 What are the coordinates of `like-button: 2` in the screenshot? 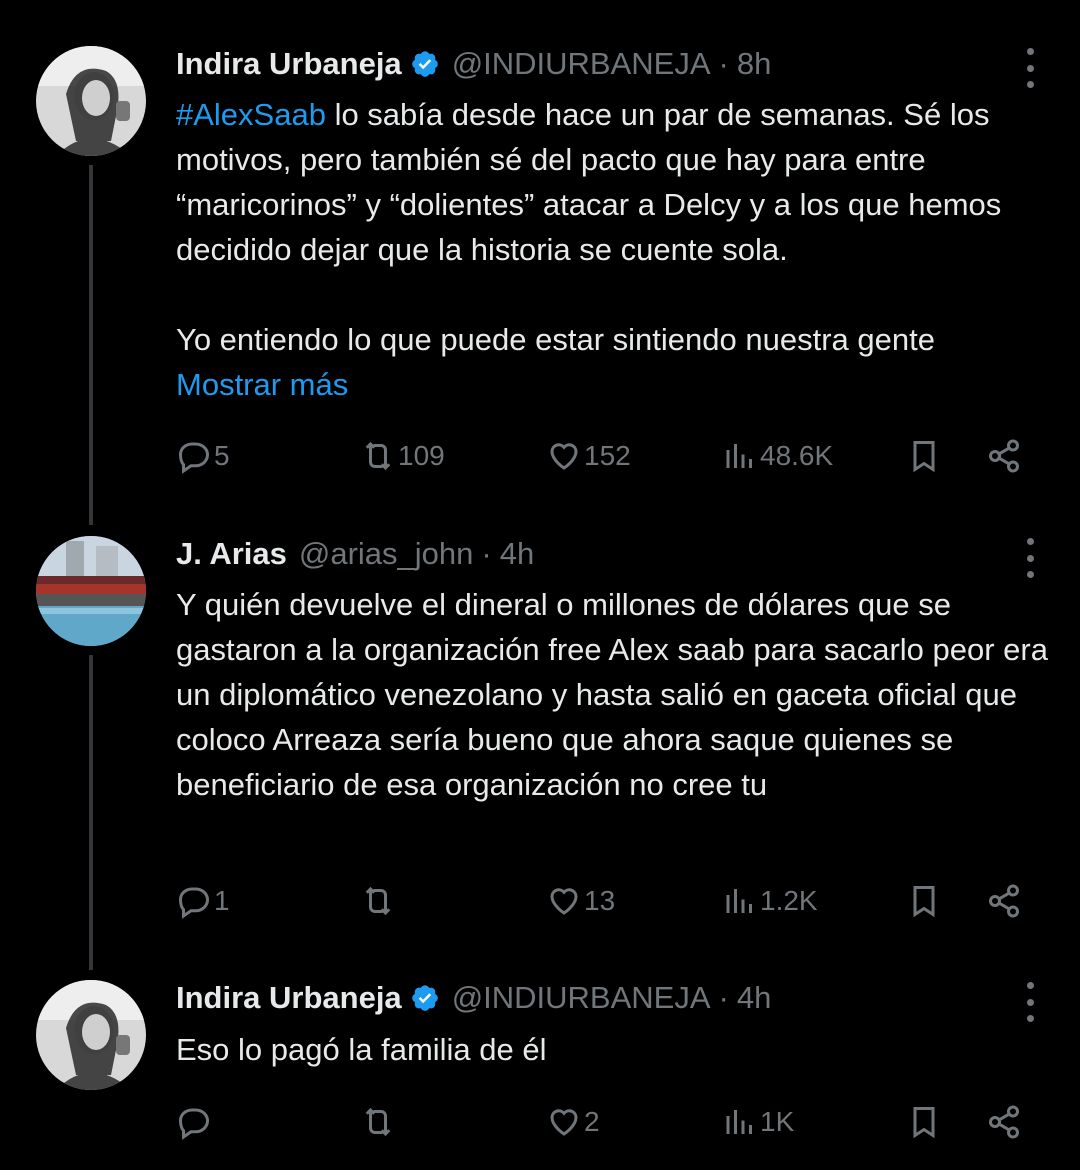 It's located at (573, 1122).